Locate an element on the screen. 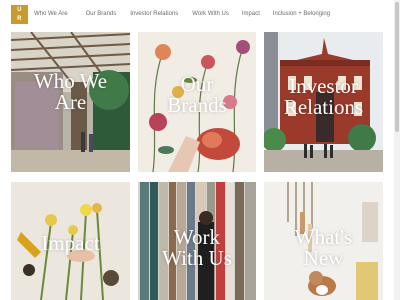 The height and width of the screenshot is (300, 400). tile-our-brands: Our Brands is located at coordinates (197, 102).